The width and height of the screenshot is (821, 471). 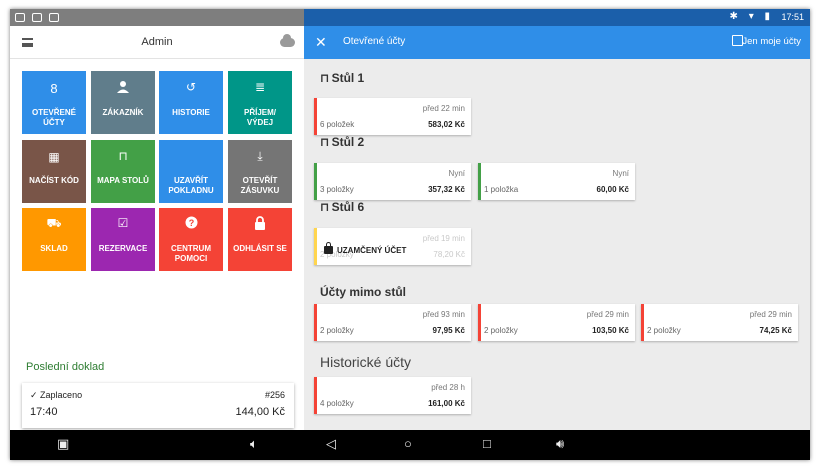 I want to click on tile-label: Rezervace, so click(x=123, y=248).